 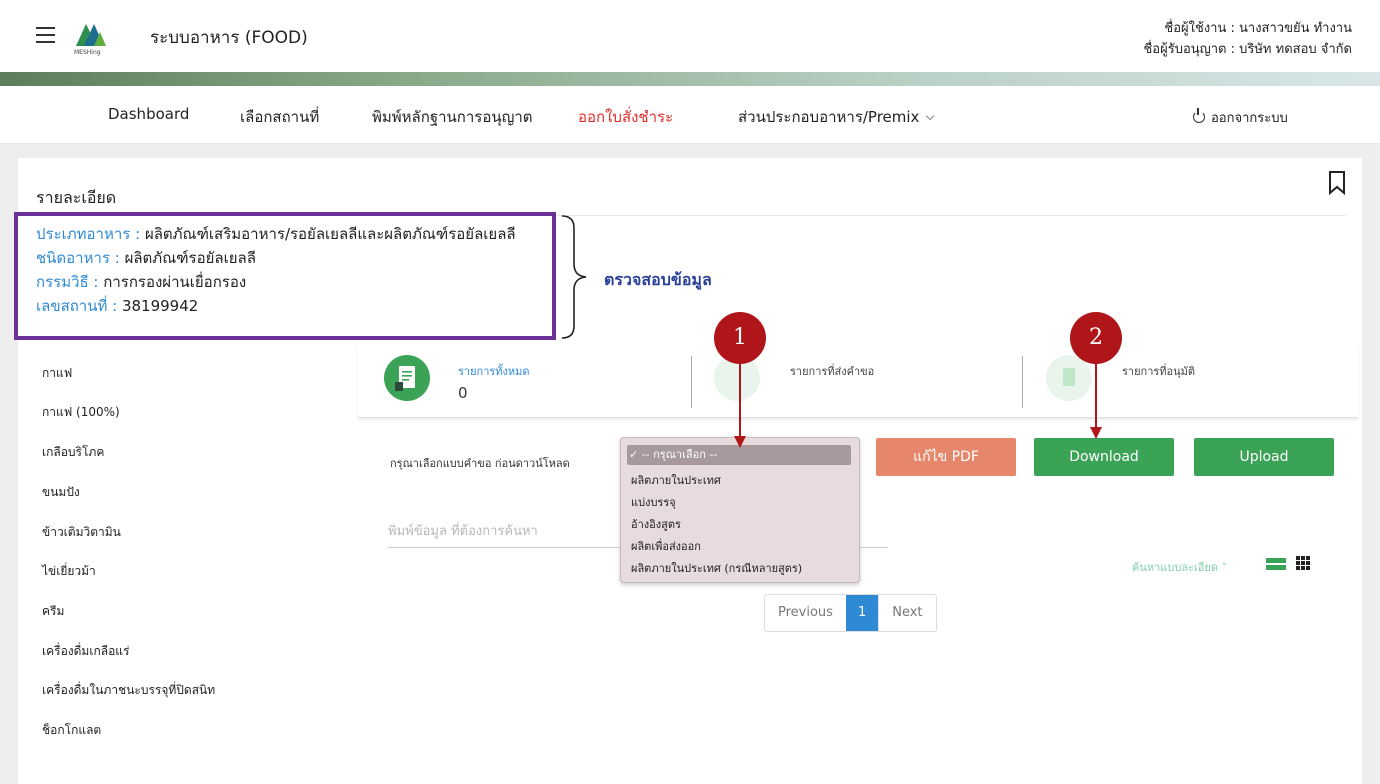 I want to click on menu-icon, so click(x=45, y=35).